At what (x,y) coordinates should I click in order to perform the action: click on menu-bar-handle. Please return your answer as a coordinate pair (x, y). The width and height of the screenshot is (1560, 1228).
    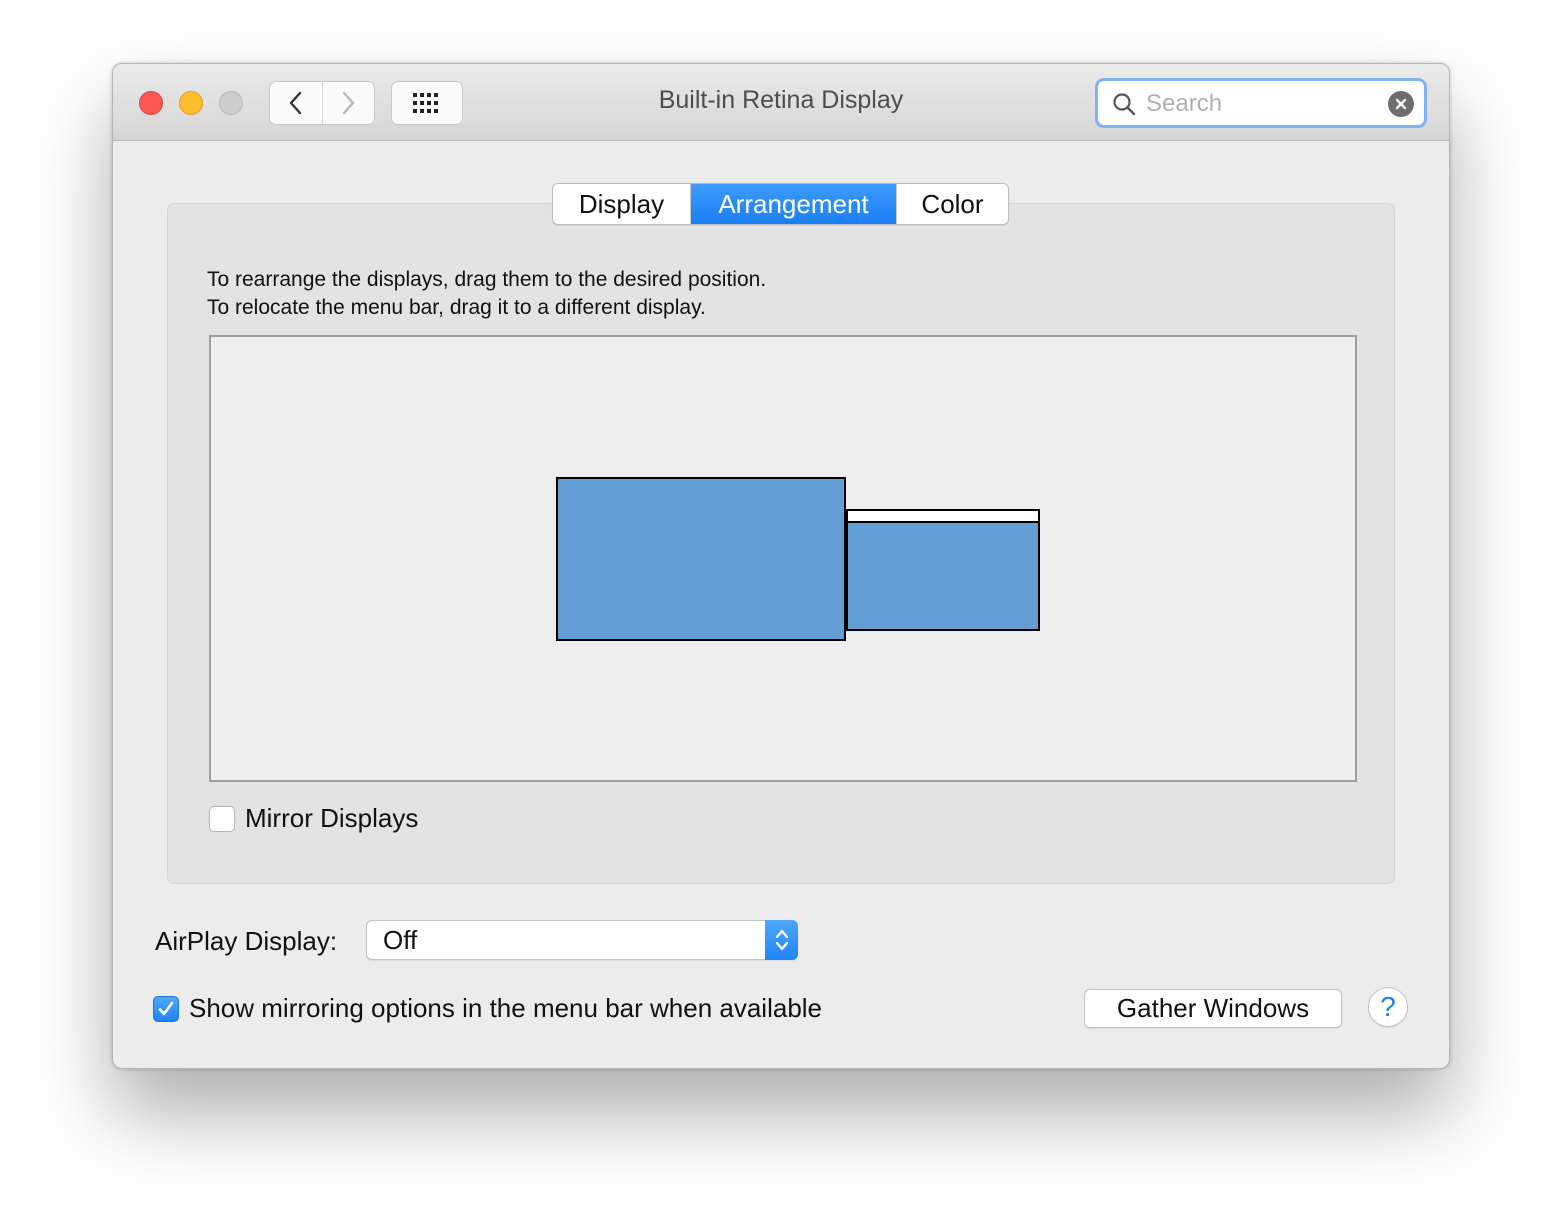
    Looking at the image, I should click on (943, 517).